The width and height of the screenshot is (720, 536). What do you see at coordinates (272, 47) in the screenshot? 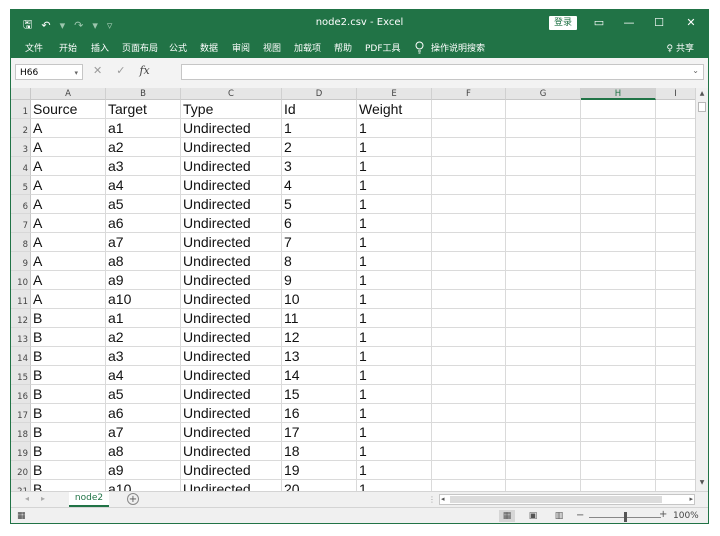
I see `tab-view: 视图` at bounding box center [272, 47].